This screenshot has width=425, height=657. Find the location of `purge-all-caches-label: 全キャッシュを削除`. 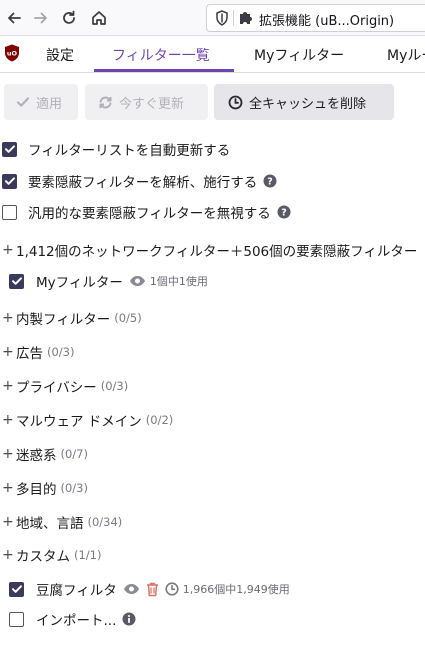

purge-all-caches-label: 全キャッシュを削除 is located at coordinates (308, 104).